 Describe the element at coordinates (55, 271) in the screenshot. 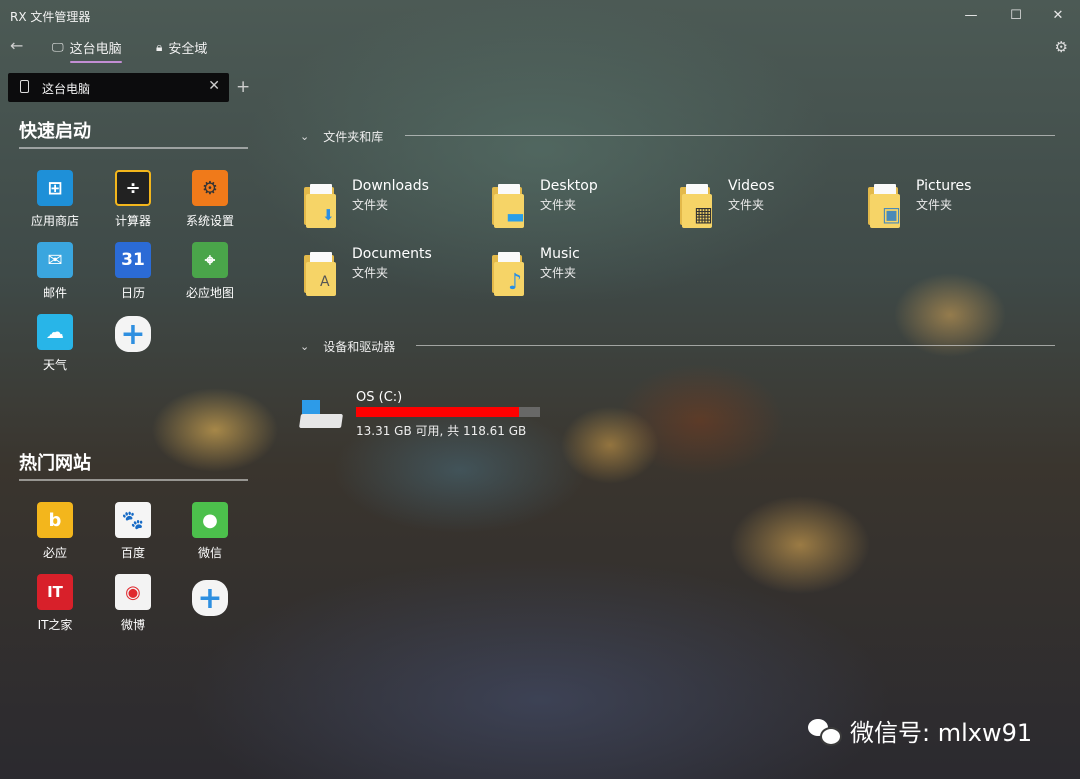

I see `quick-tile-mail: ✉ 邮件` at that location.